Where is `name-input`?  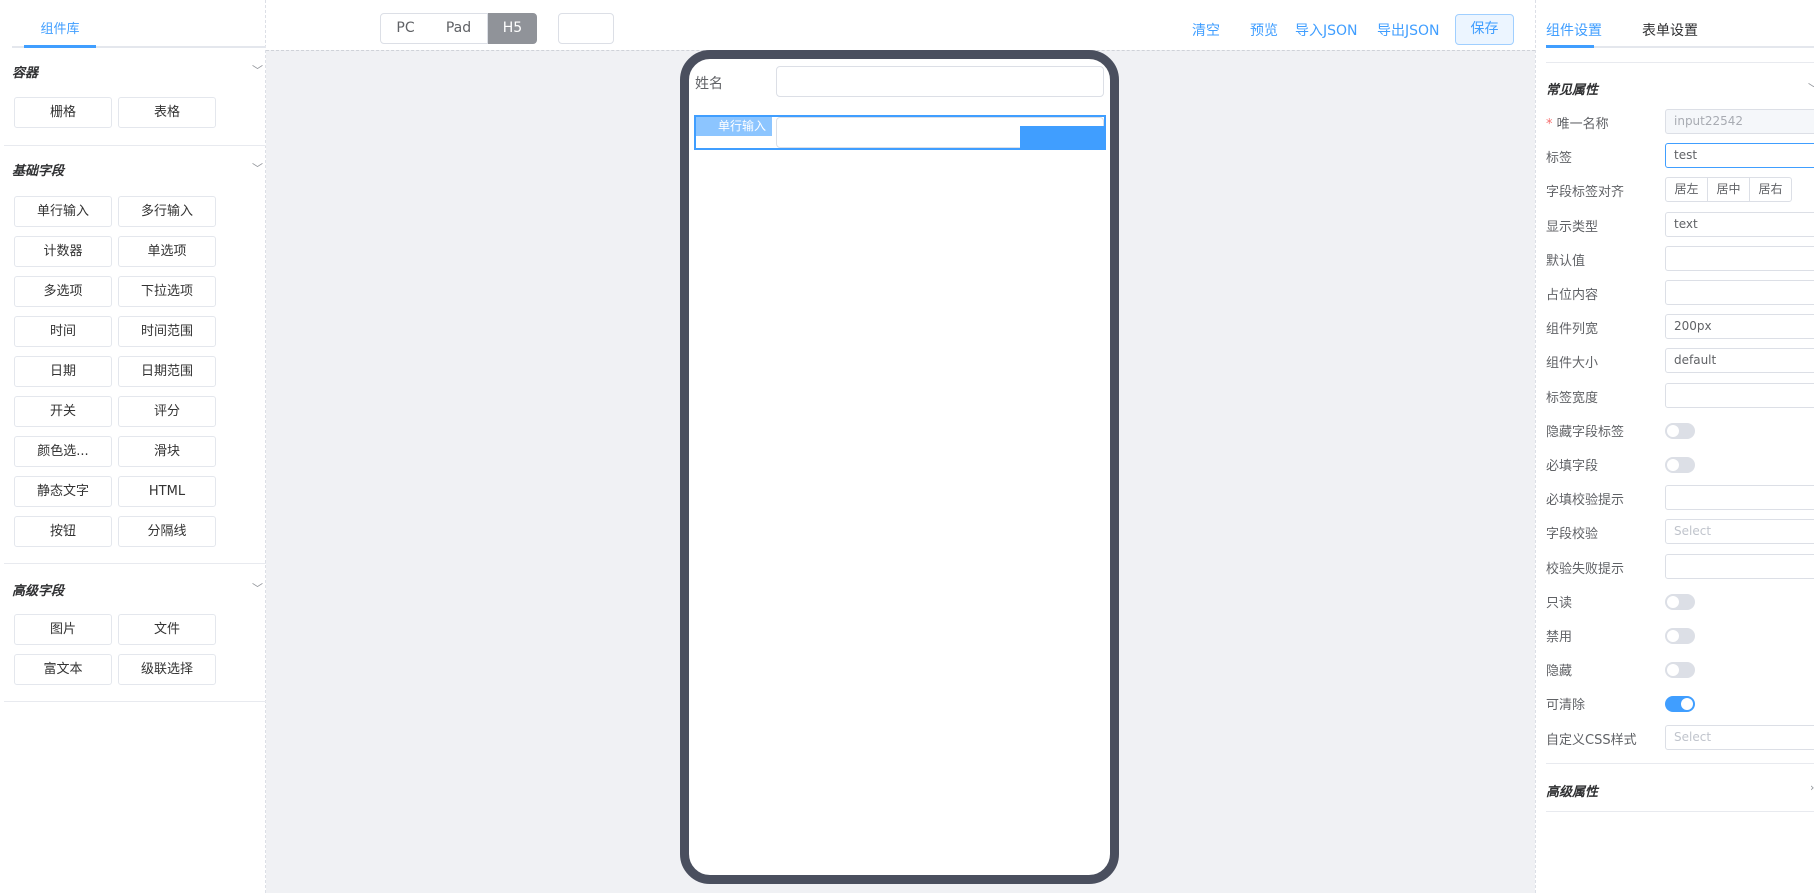
name-input is located at coordinates (940, 81).